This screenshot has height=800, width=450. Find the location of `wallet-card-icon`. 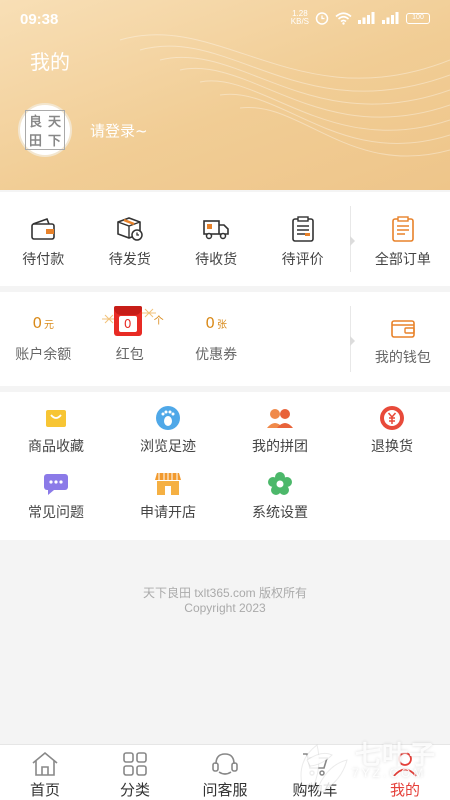

wallet-card-icon is located at coordinates (403, 329).